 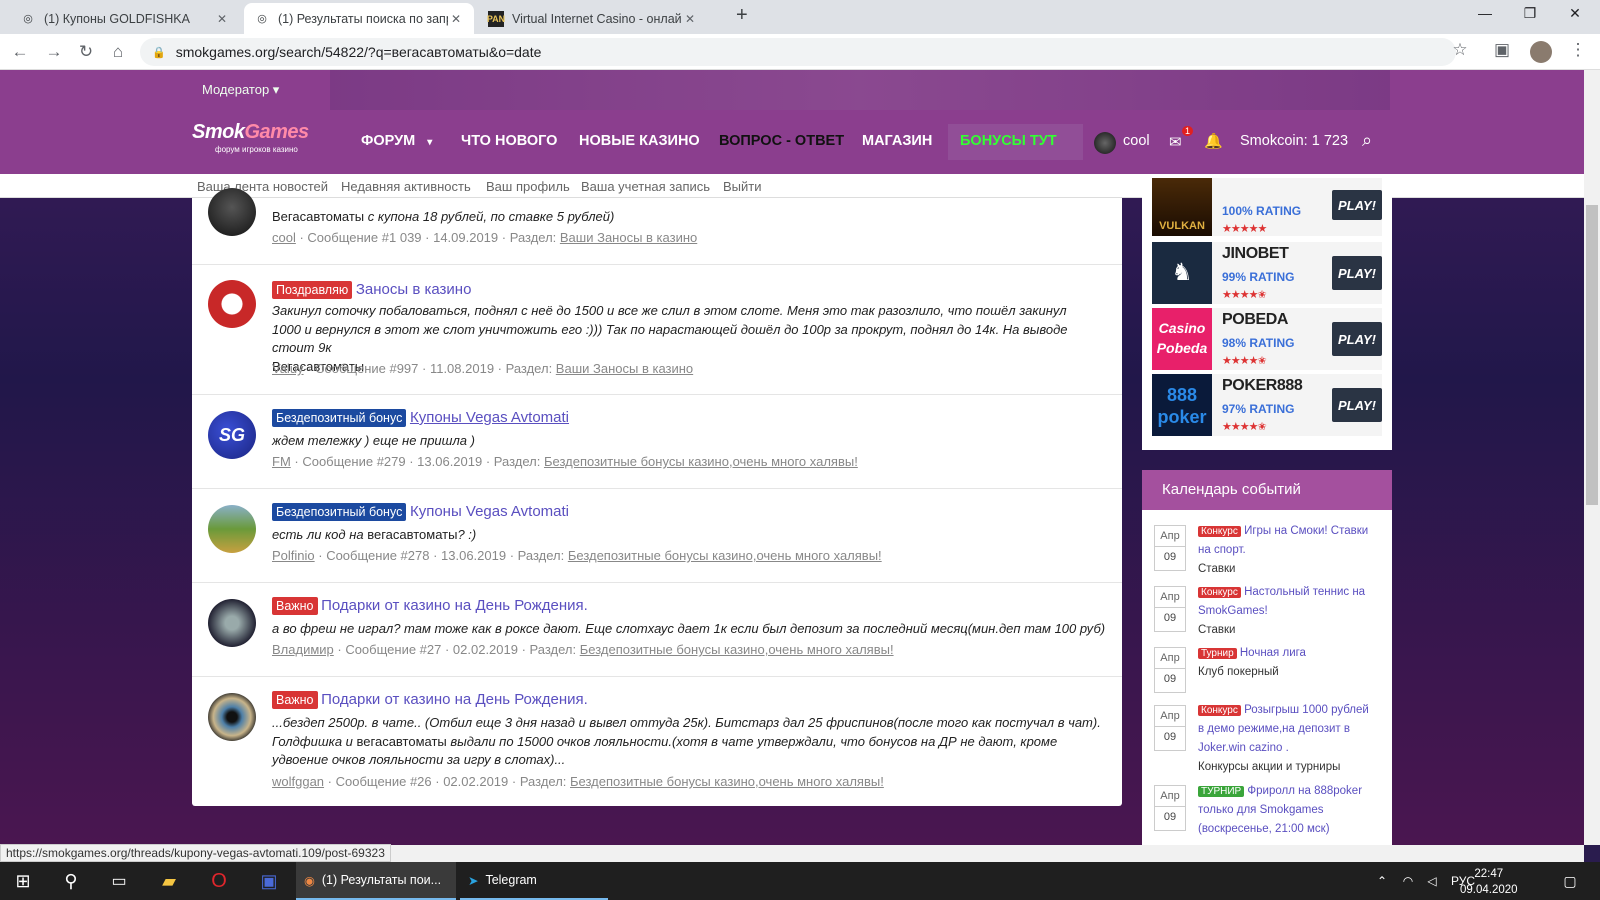 What do you see at coordinates (1015, 142) in the screenshot?
I see `nav-bonuses: БОНУСЫ ТУТ` at bounding box center [1015, 142].